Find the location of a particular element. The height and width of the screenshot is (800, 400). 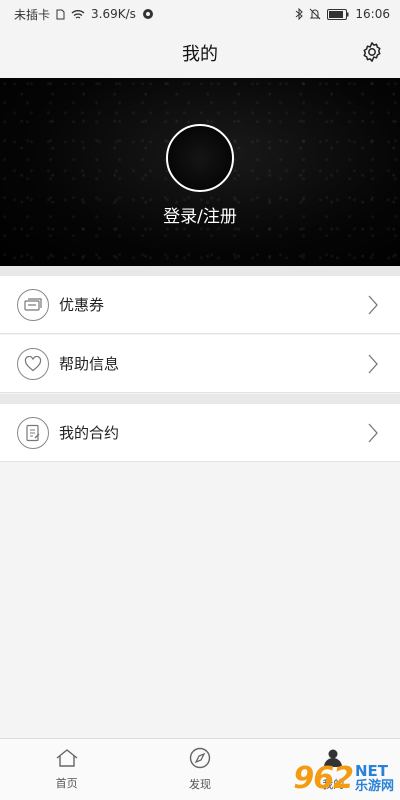

heart-icon is located at coordinates (33, 363).